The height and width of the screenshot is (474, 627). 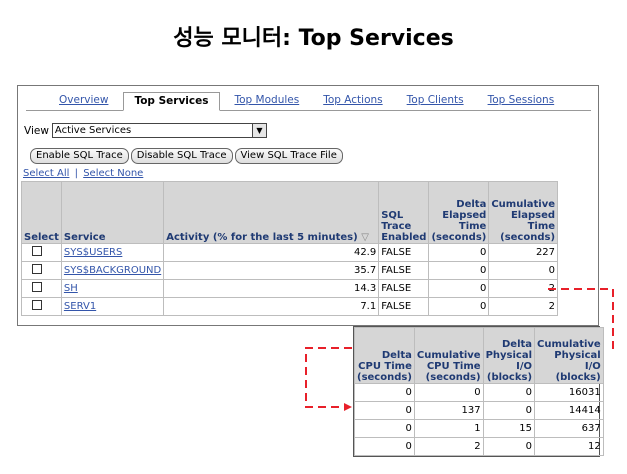 I want to click on col-cumulative-elapsed: Cumulative Elapsed Time (seconds), so click(x=523, y=212).